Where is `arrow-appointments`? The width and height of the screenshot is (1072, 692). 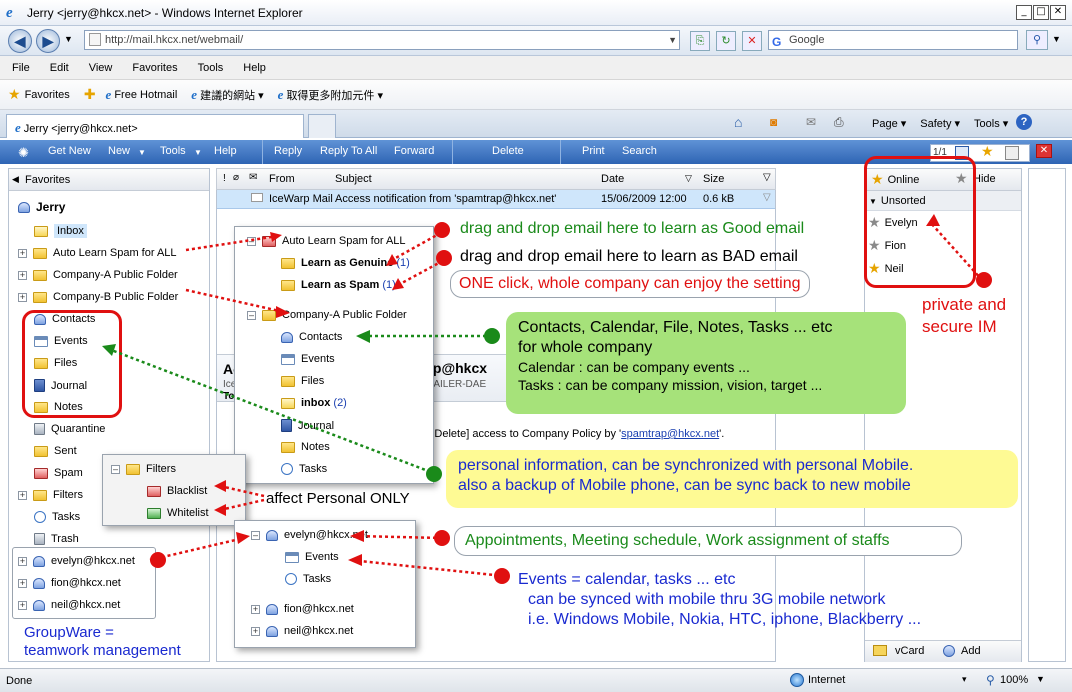 arrow-appointments is located at coordinates (399, 537).